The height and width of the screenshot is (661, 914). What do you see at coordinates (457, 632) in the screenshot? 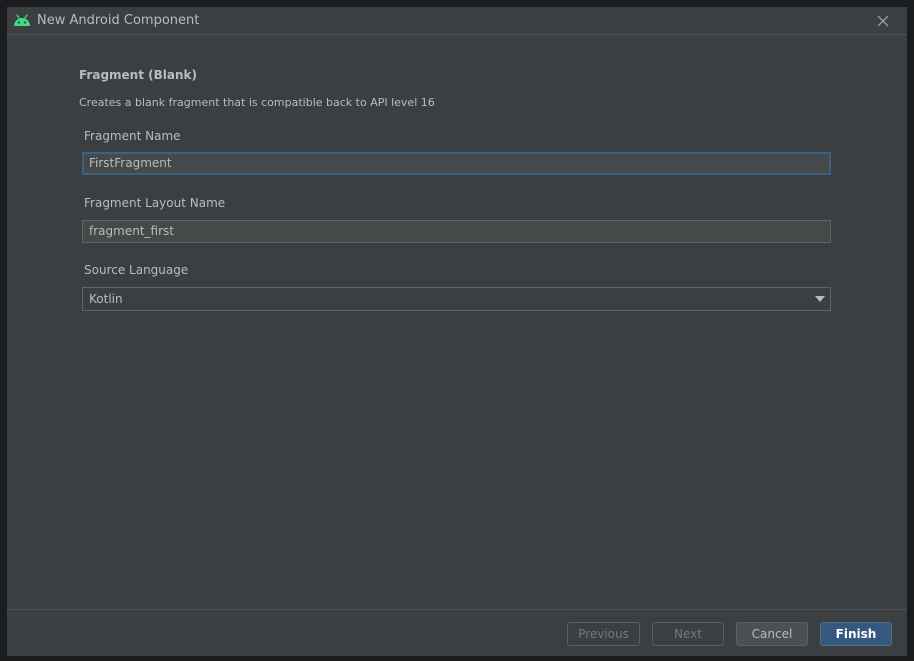
I see `dialog-footer: Previous Next Cancel Finish` at bounding box center [457, 632].